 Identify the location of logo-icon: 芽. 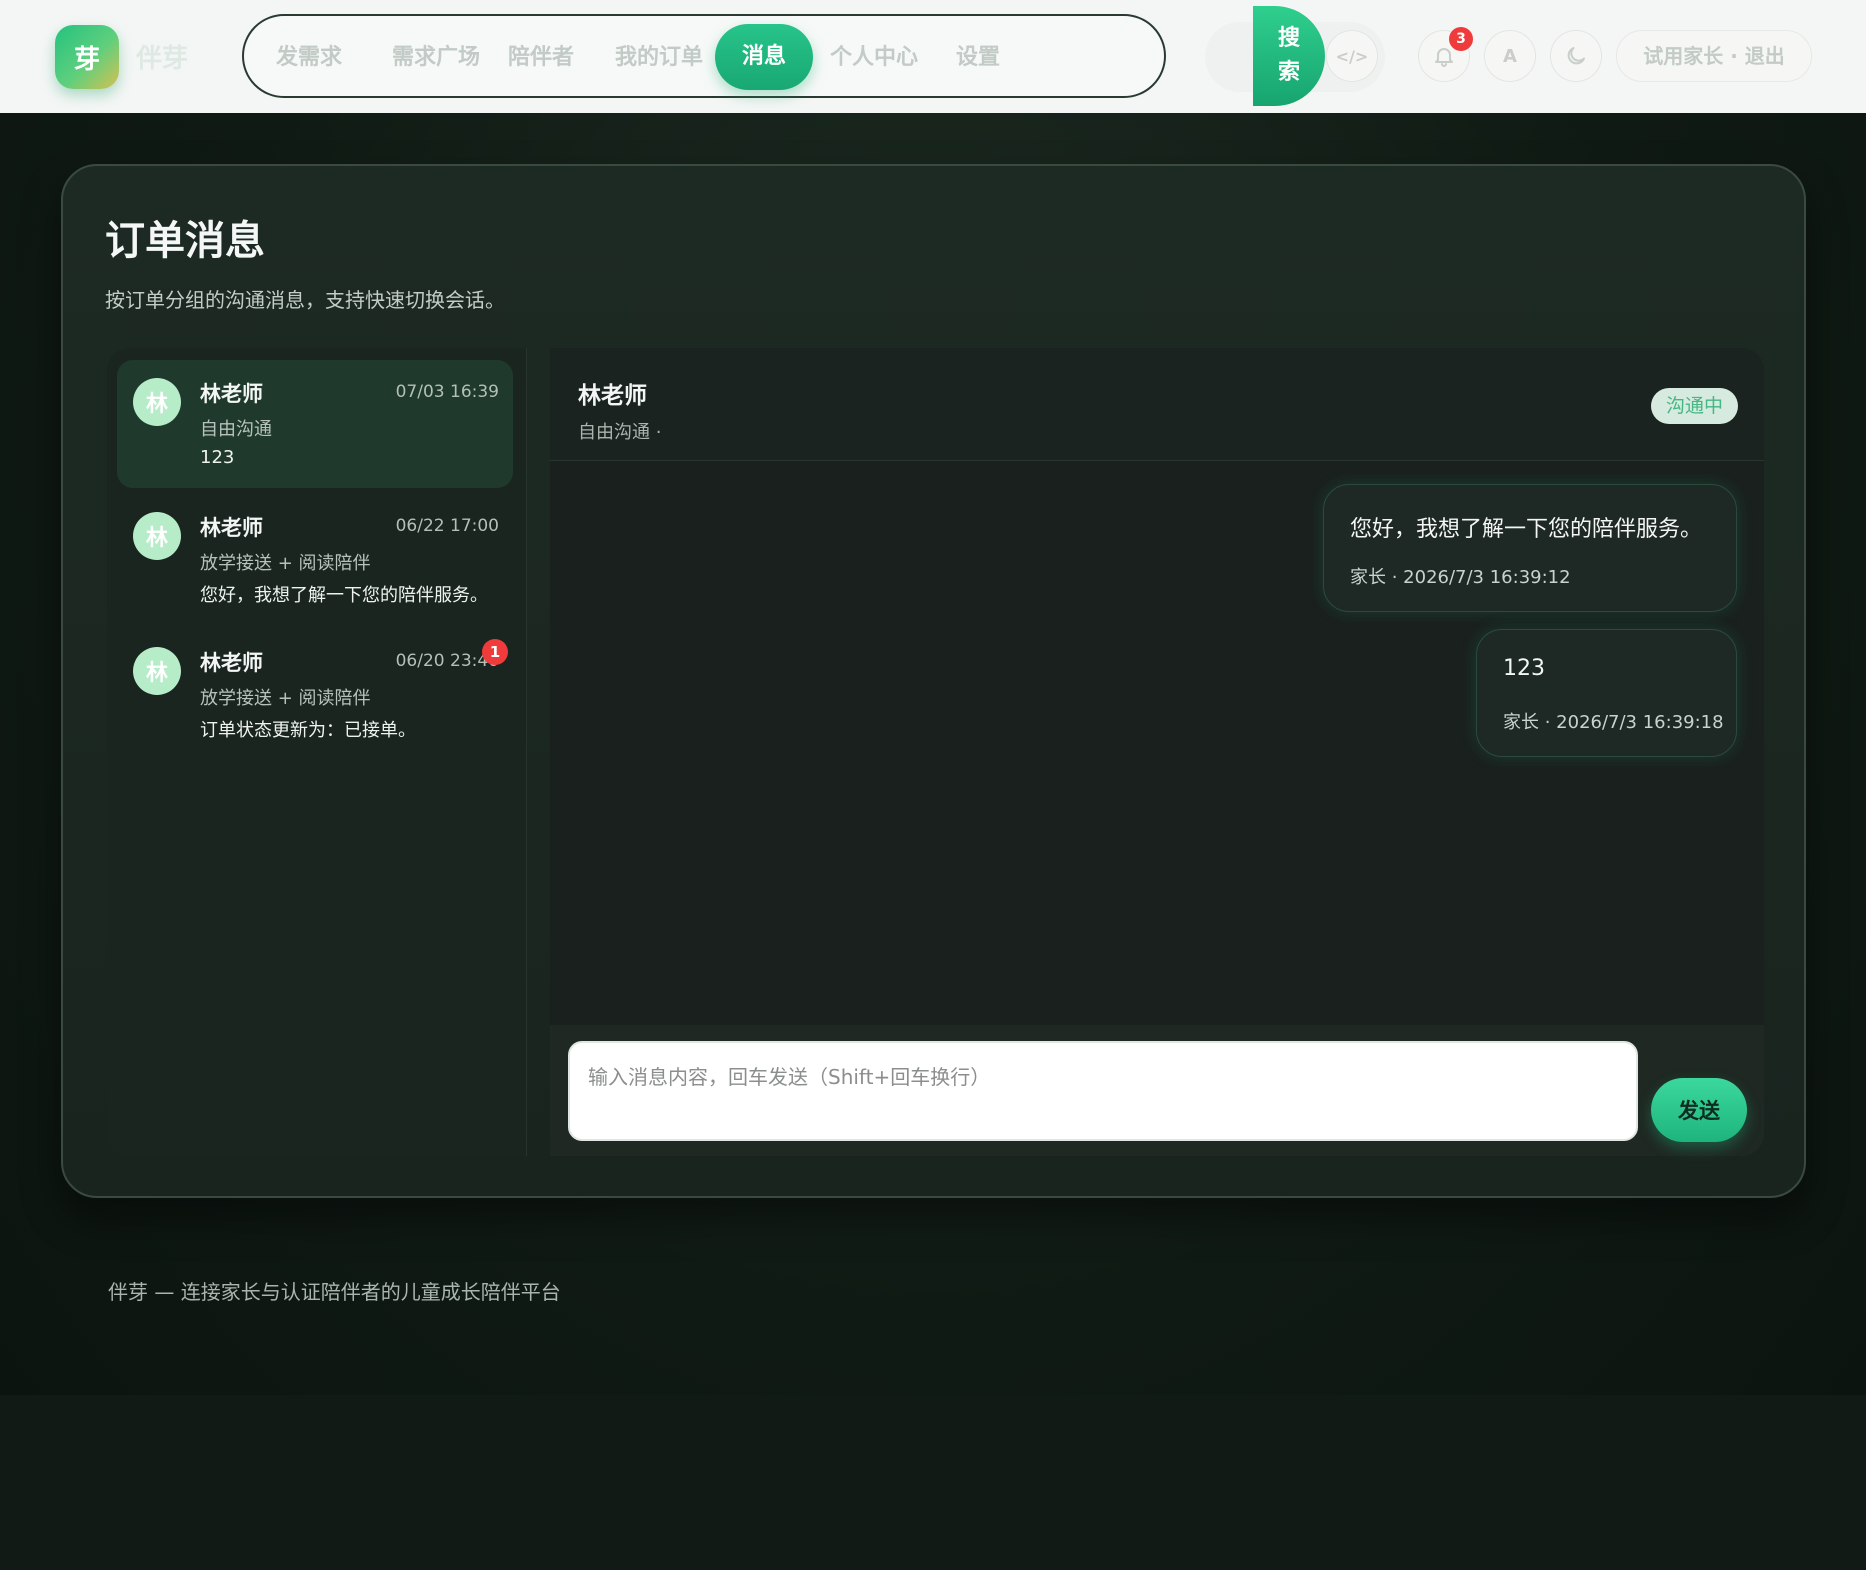
(87, 57).